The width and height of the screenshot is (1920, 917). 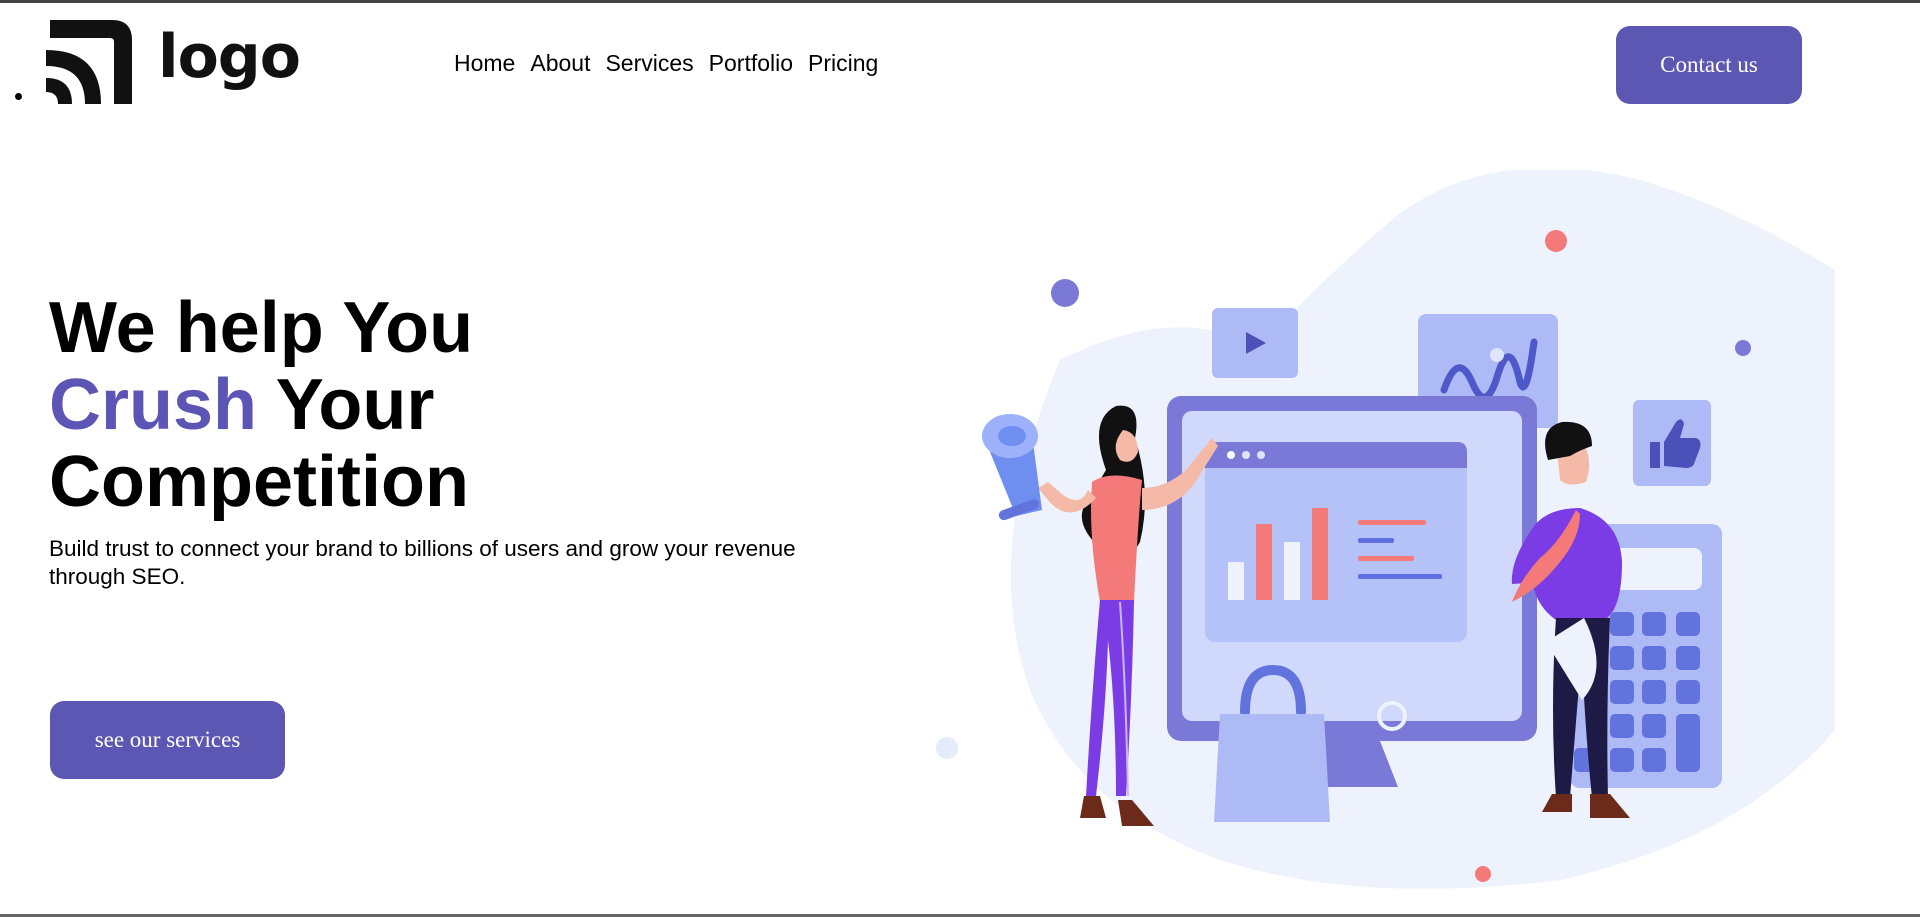 I want to click on nav-pricing: Pricing, so click(x=843, y=63).